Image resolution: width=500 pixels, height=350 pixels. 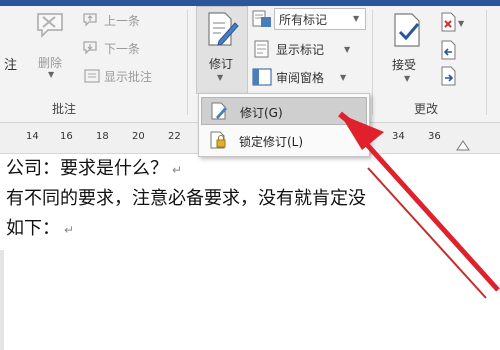 I want to click on show-comments-label: 显示批注, so click(x=128, y=77).